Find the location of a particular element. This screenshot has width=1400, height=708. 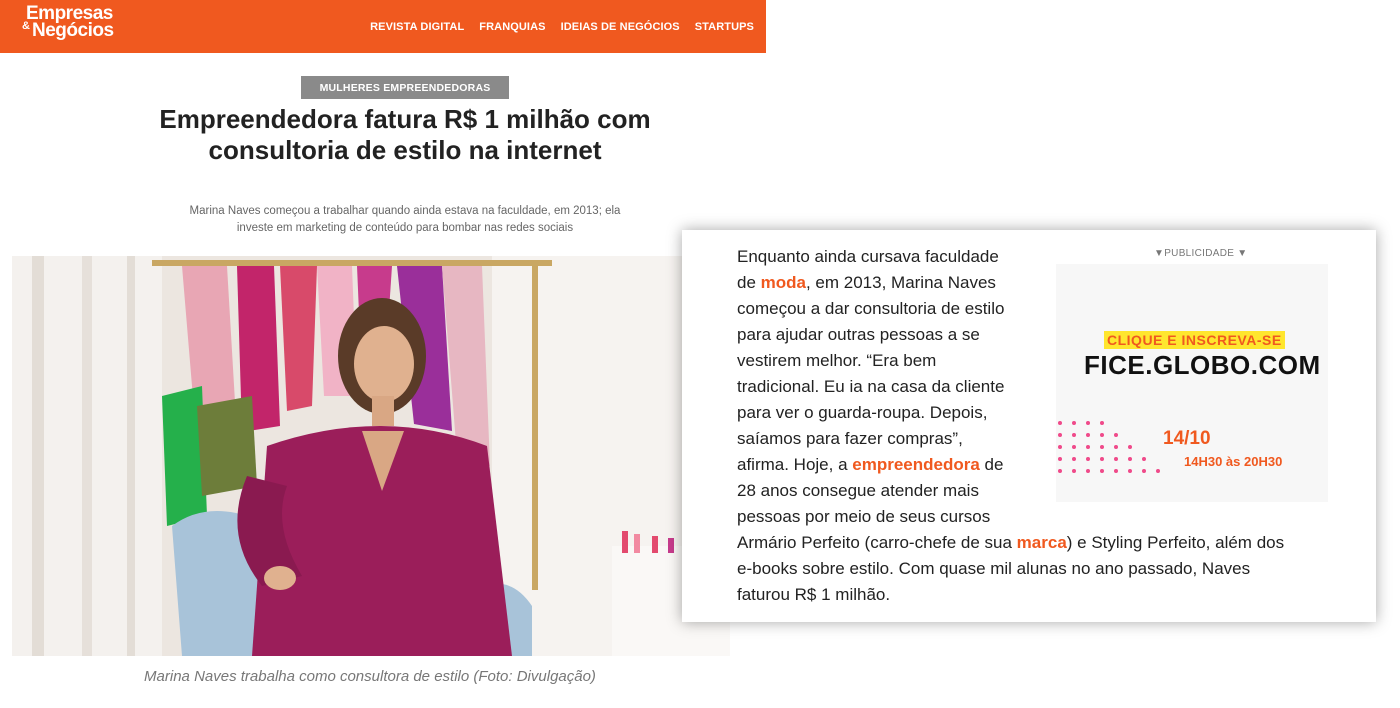

logo-line-2: Negócios is located at coordinates (73, 31).